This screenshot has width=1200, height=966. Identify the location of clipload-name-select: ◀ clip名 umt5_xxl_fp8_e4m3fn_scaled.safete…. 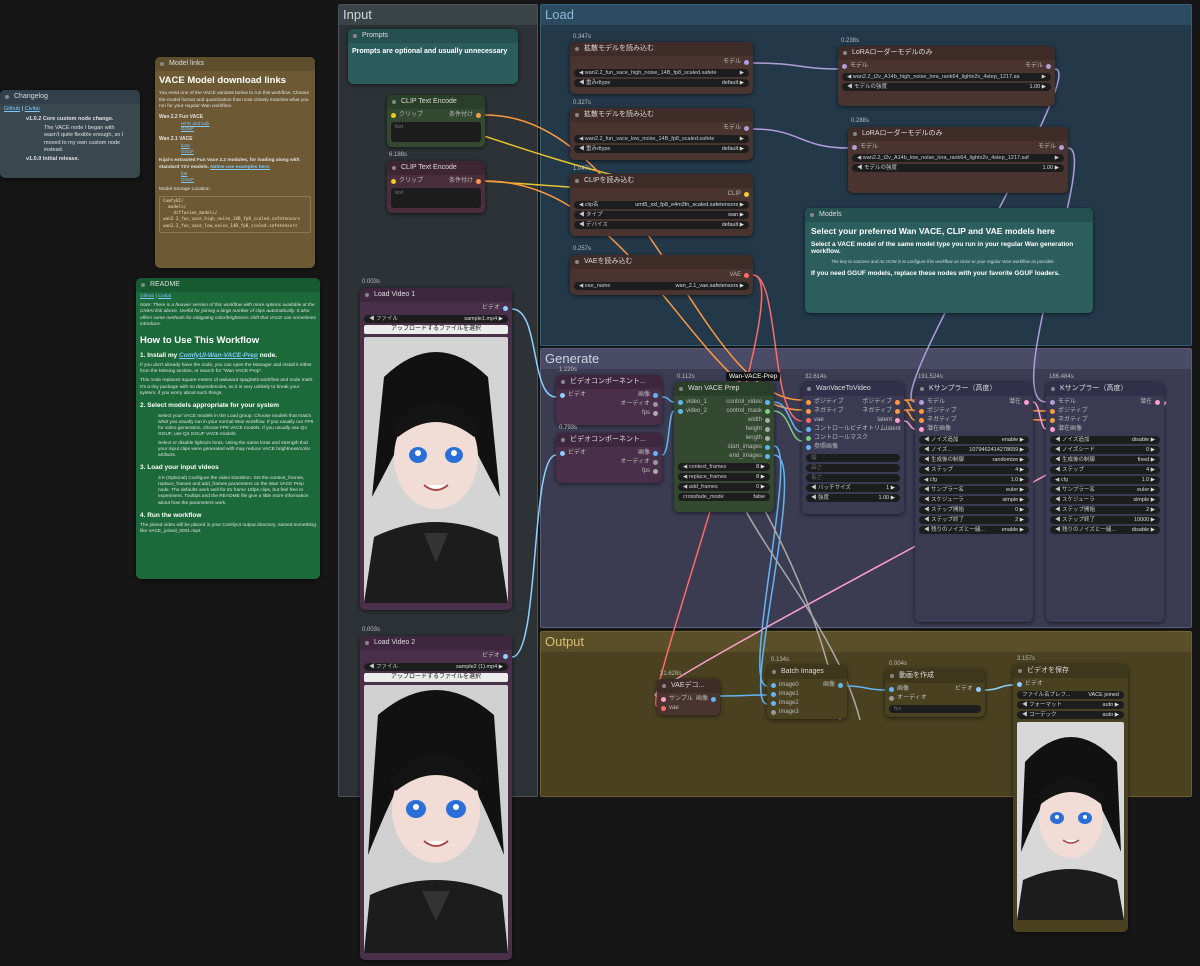
(661, 205).